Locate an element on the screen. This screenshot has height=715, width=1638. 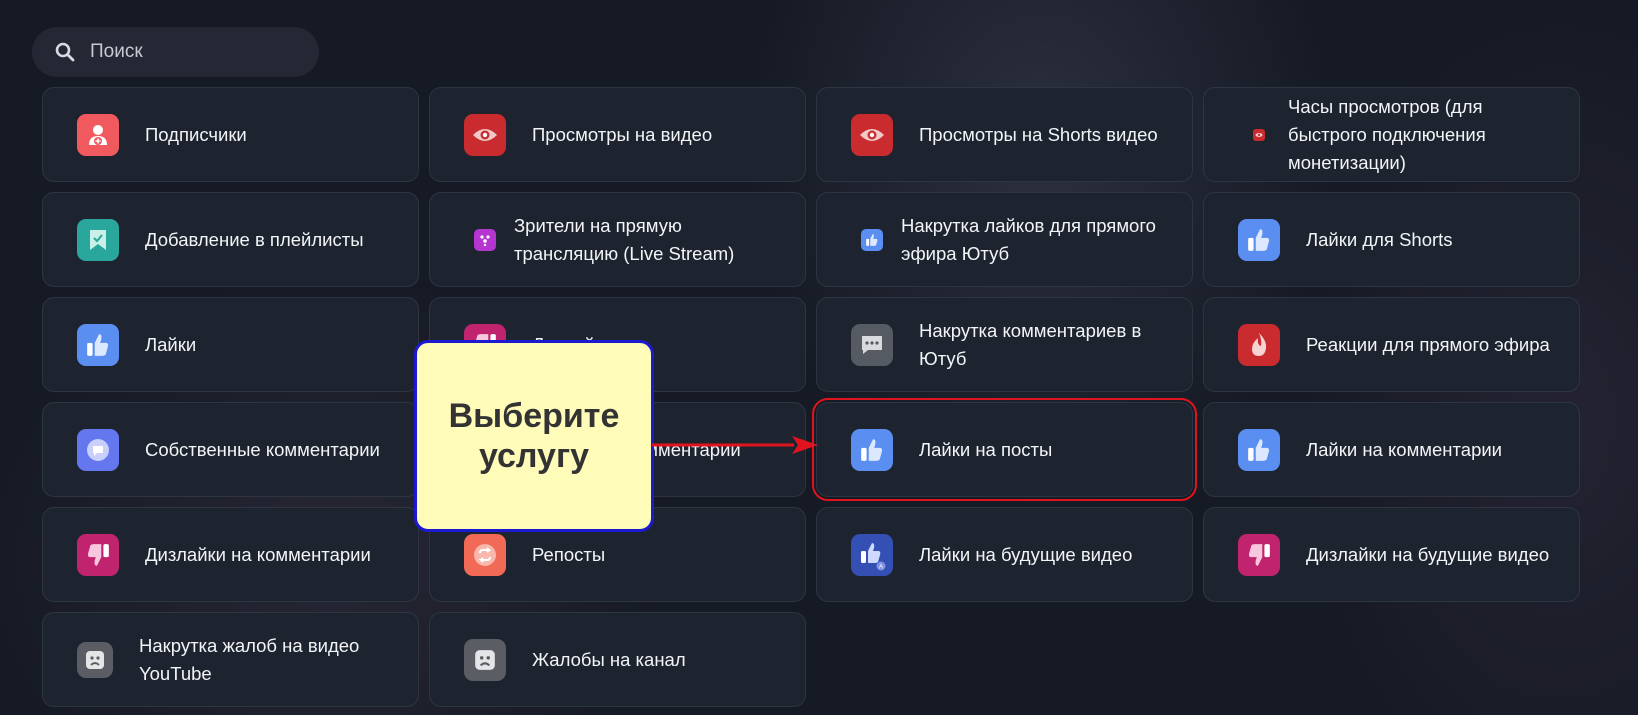
repost-icon is located at coordinates (485, 554).